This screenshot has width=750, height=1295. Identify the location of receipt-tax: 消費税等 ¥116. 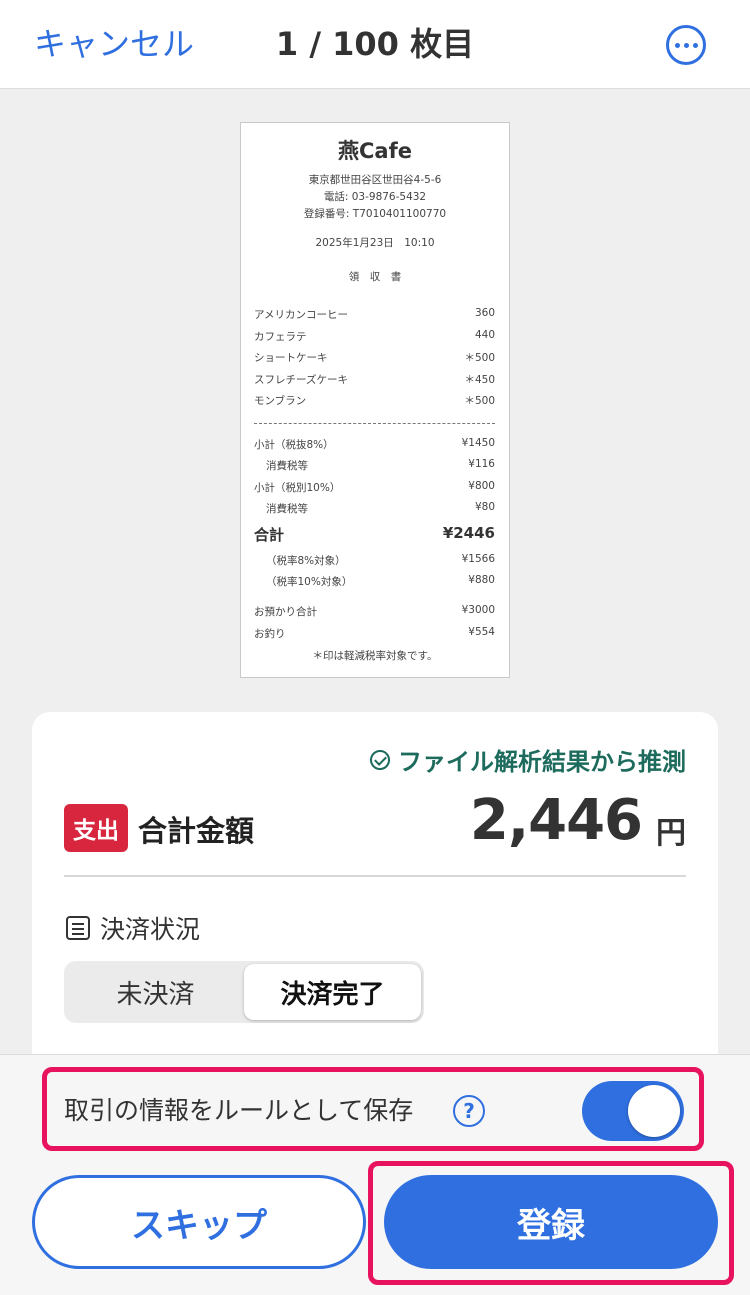
(380, 465).